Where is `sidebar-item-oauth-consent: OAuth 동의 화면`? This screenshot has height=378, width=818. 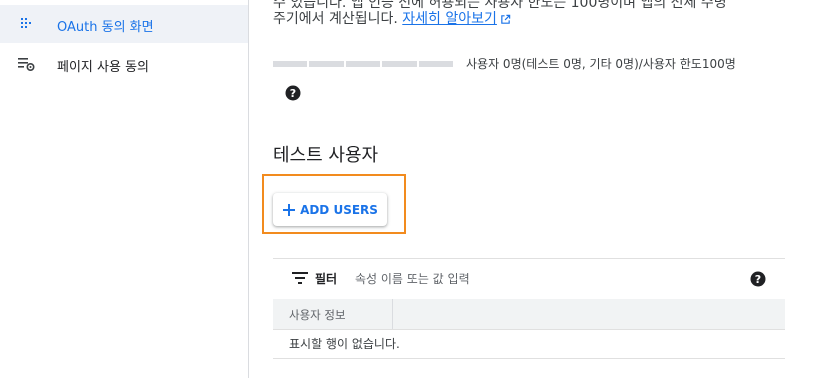
sidebar-item-oauth-consent: OAuth 동의 화면 is located at coordinates (124, 24).